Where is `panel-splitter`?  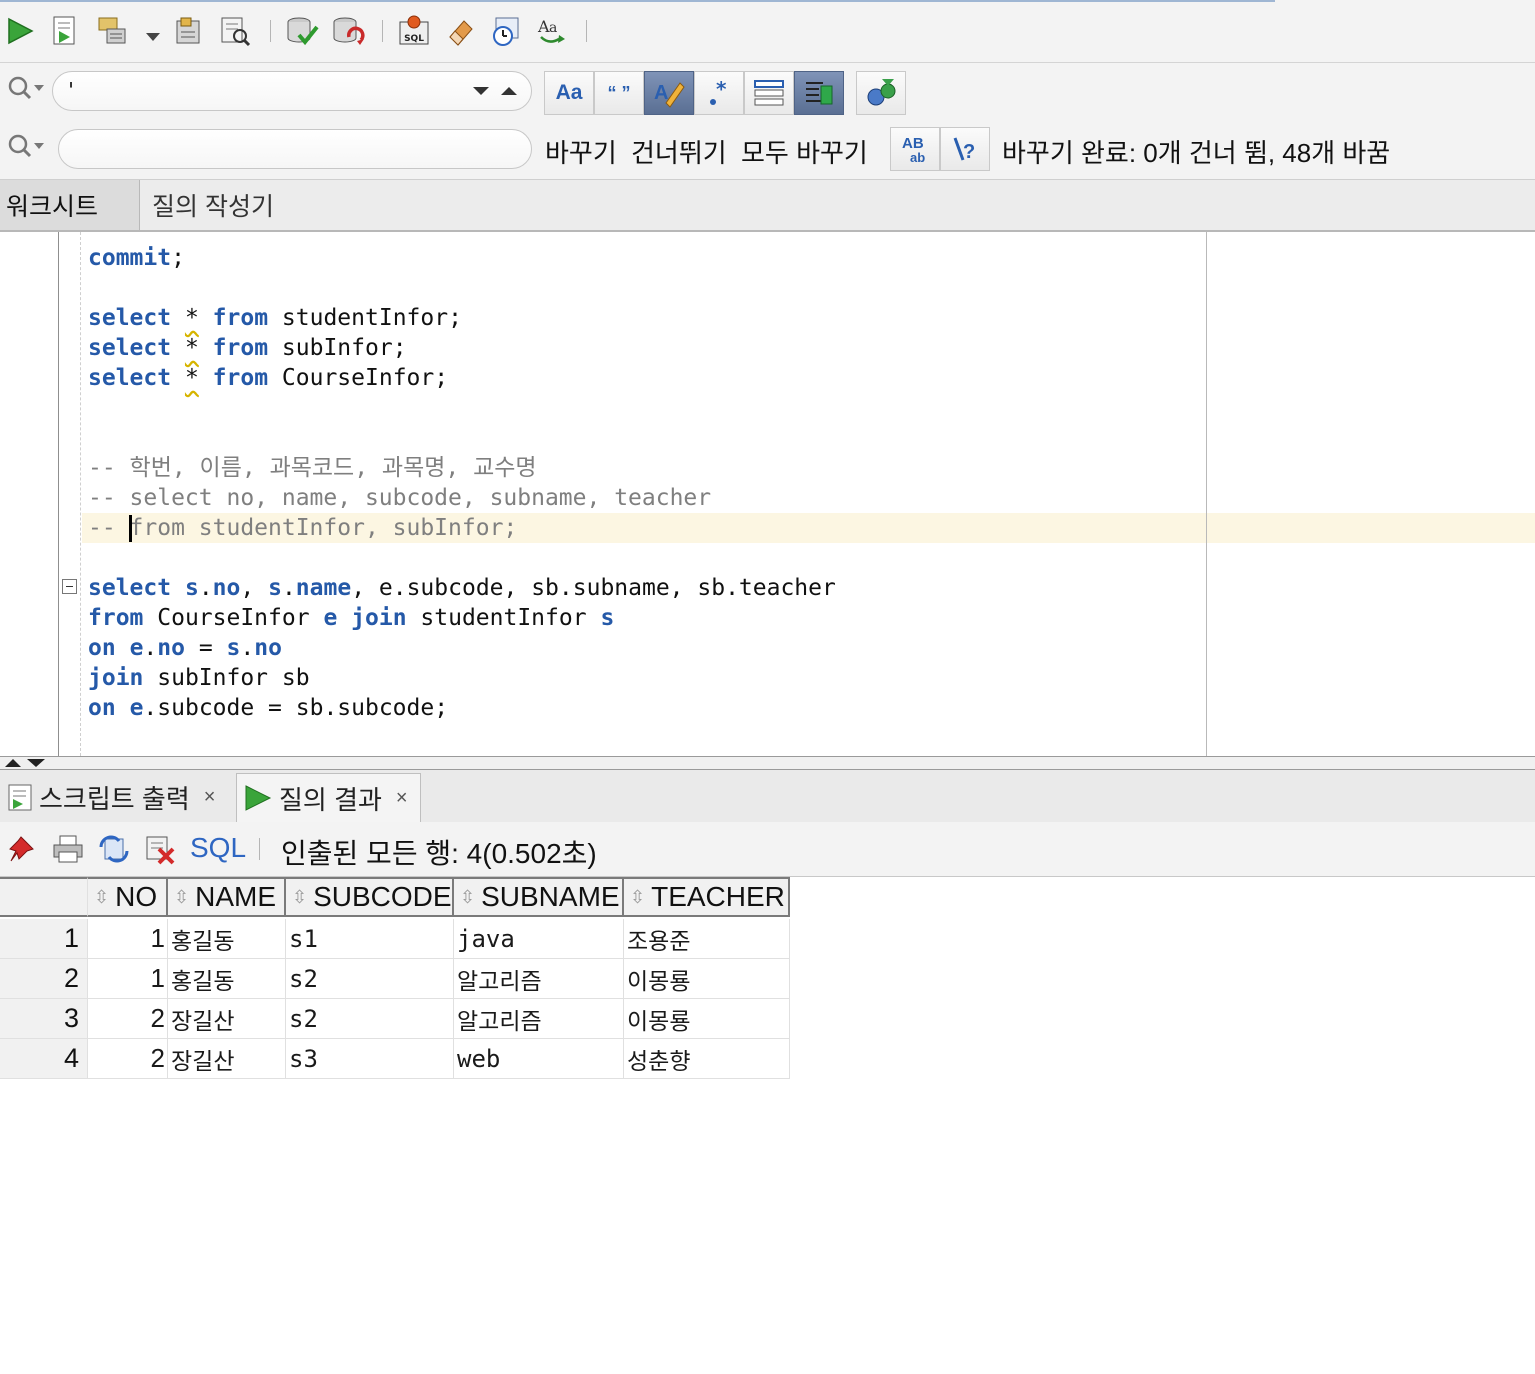
panel-splitter is located at coordinates (767, 763).